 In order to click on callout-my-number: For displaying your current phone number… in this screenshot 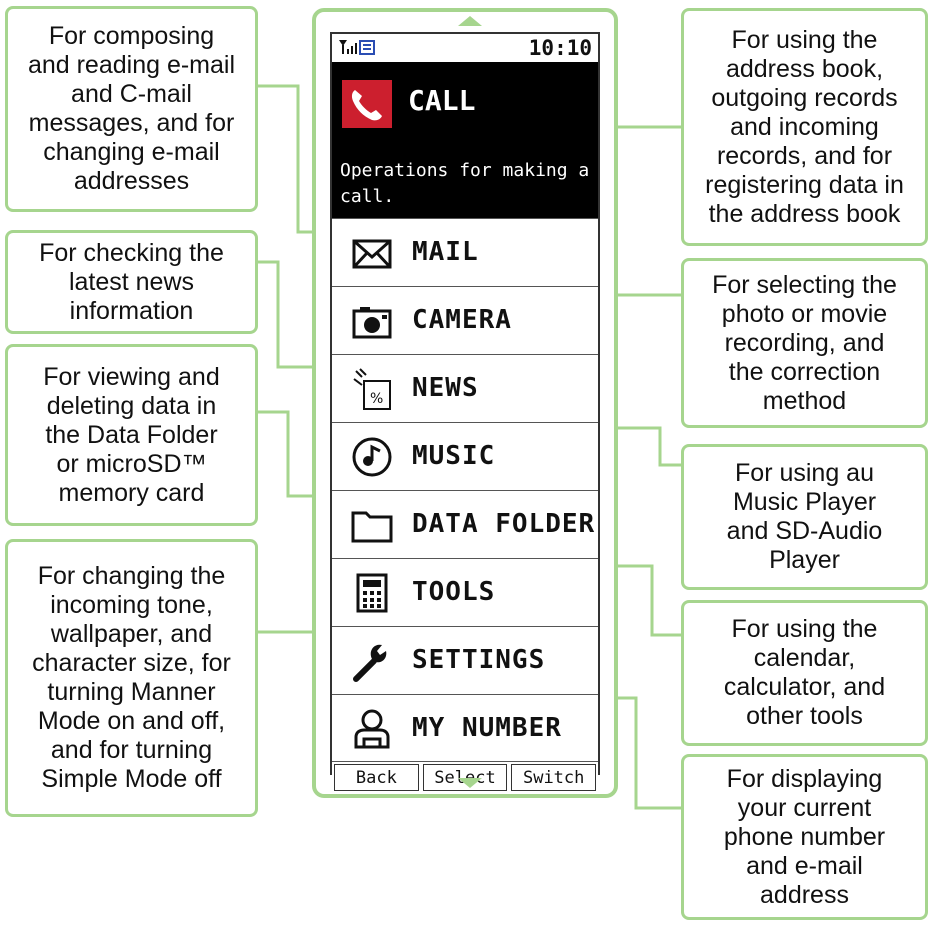, I will do `click(804, 837)`.